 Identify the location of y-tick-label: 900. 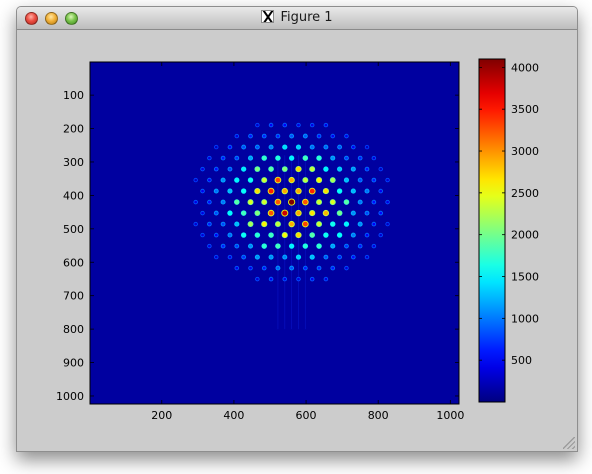
(73, 363).